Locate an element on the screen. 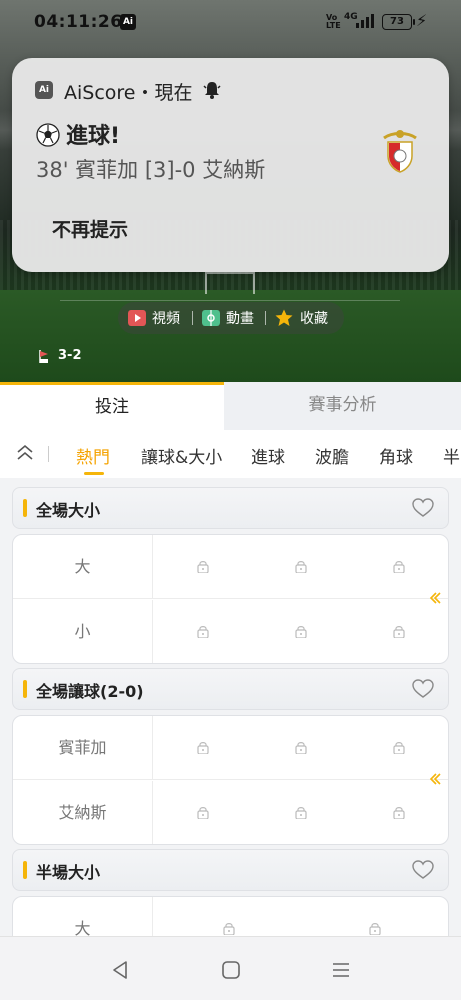  tab-bet: 投注 is located at coordinates (112, 406).